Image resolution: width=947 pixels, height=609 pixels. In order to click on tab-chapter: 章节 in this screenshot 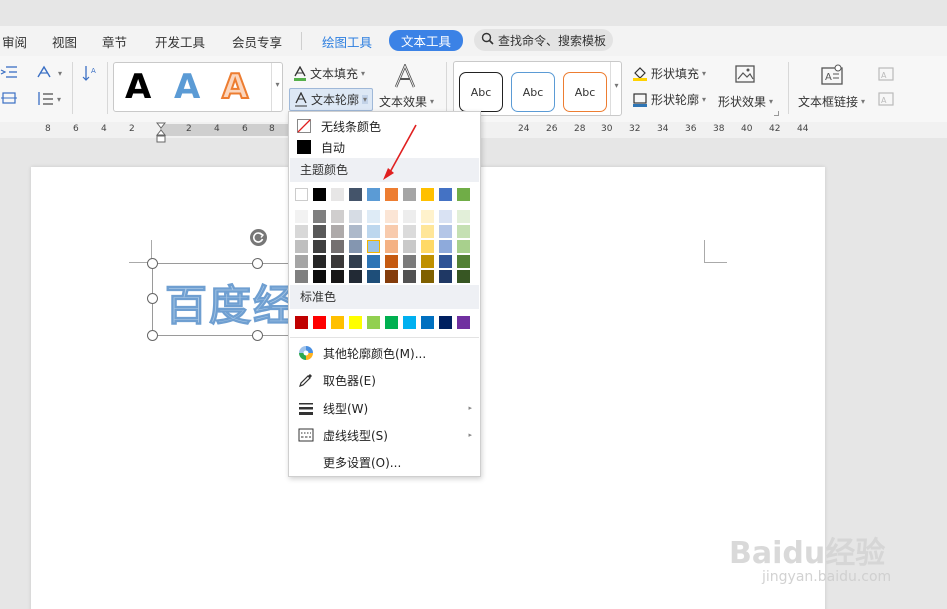, I will do `click(114, 41)`.